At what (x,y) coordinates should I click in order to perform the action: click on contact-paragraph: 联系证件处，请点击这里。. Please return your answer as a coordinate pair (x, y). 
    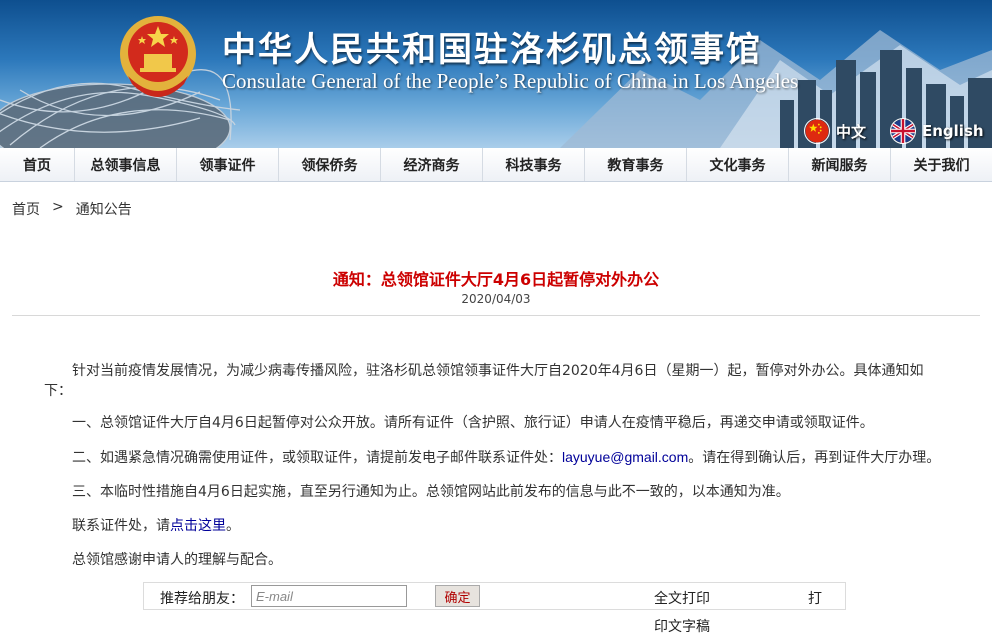
    Looking at the image, I should click on (495, 526).